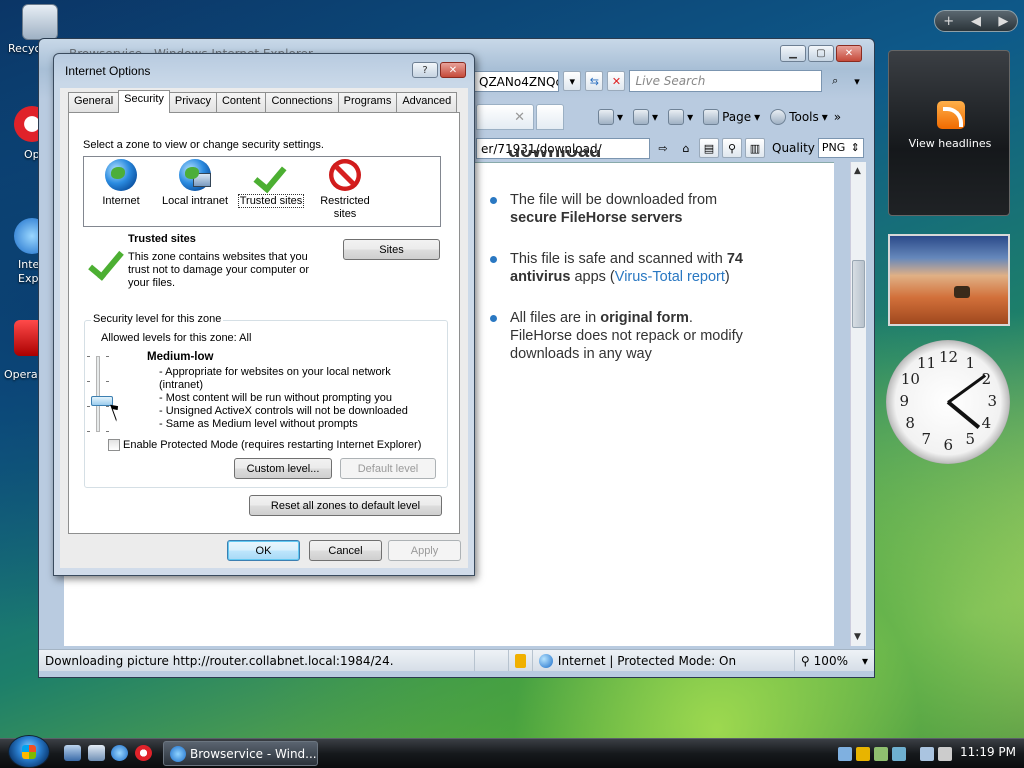  I want to click on taskbar-clock: 11:19 PM, so click(988, 752).